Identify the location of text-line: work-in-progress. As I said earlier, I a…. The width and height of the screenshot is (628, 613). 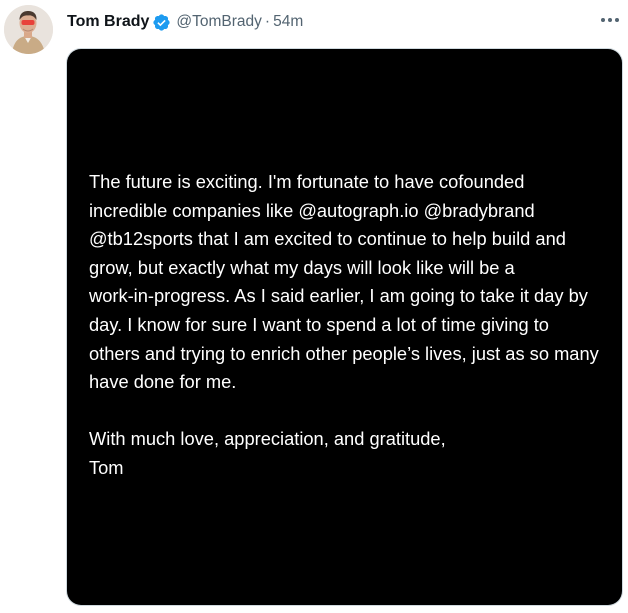
(338, 296).